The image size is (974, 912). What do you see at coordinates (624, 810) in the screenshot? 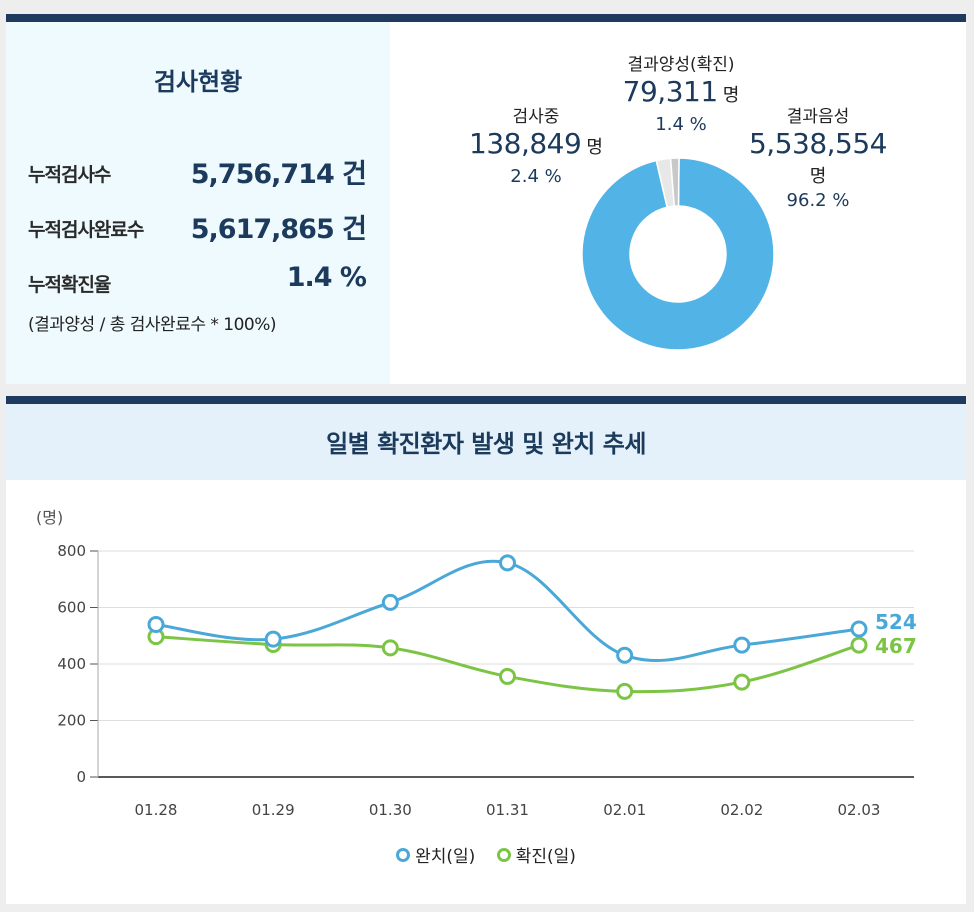
I see `x-tick-label: 02.01` at bounding box center [624, 810].